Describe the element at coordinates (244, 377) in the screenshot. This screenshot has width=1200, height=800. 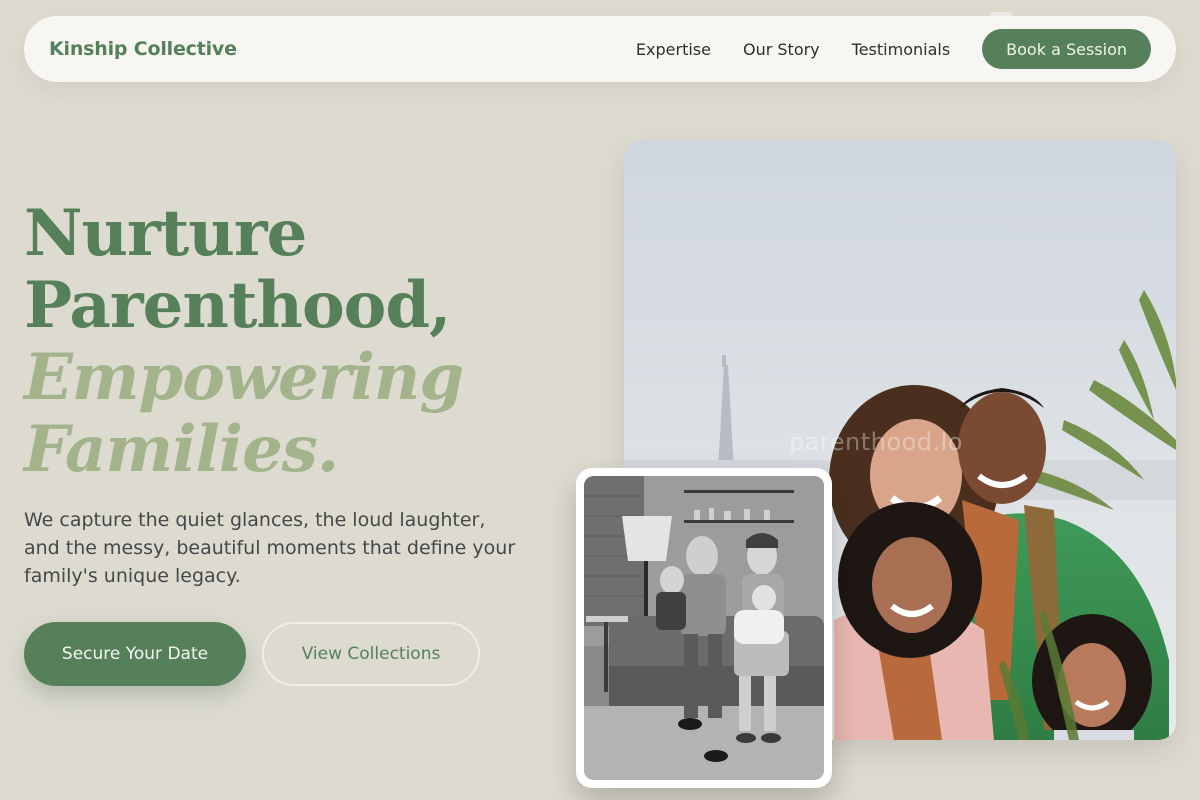
I see `hero-title-line-3: Empowering` at that location.